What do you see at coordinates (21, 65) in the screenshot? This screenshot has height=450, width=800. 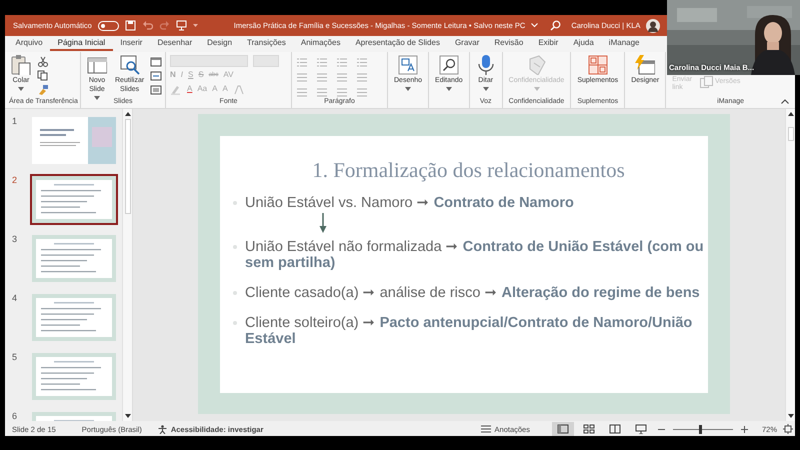 I see `clipboard-icon` at bounding box center [21, 65].